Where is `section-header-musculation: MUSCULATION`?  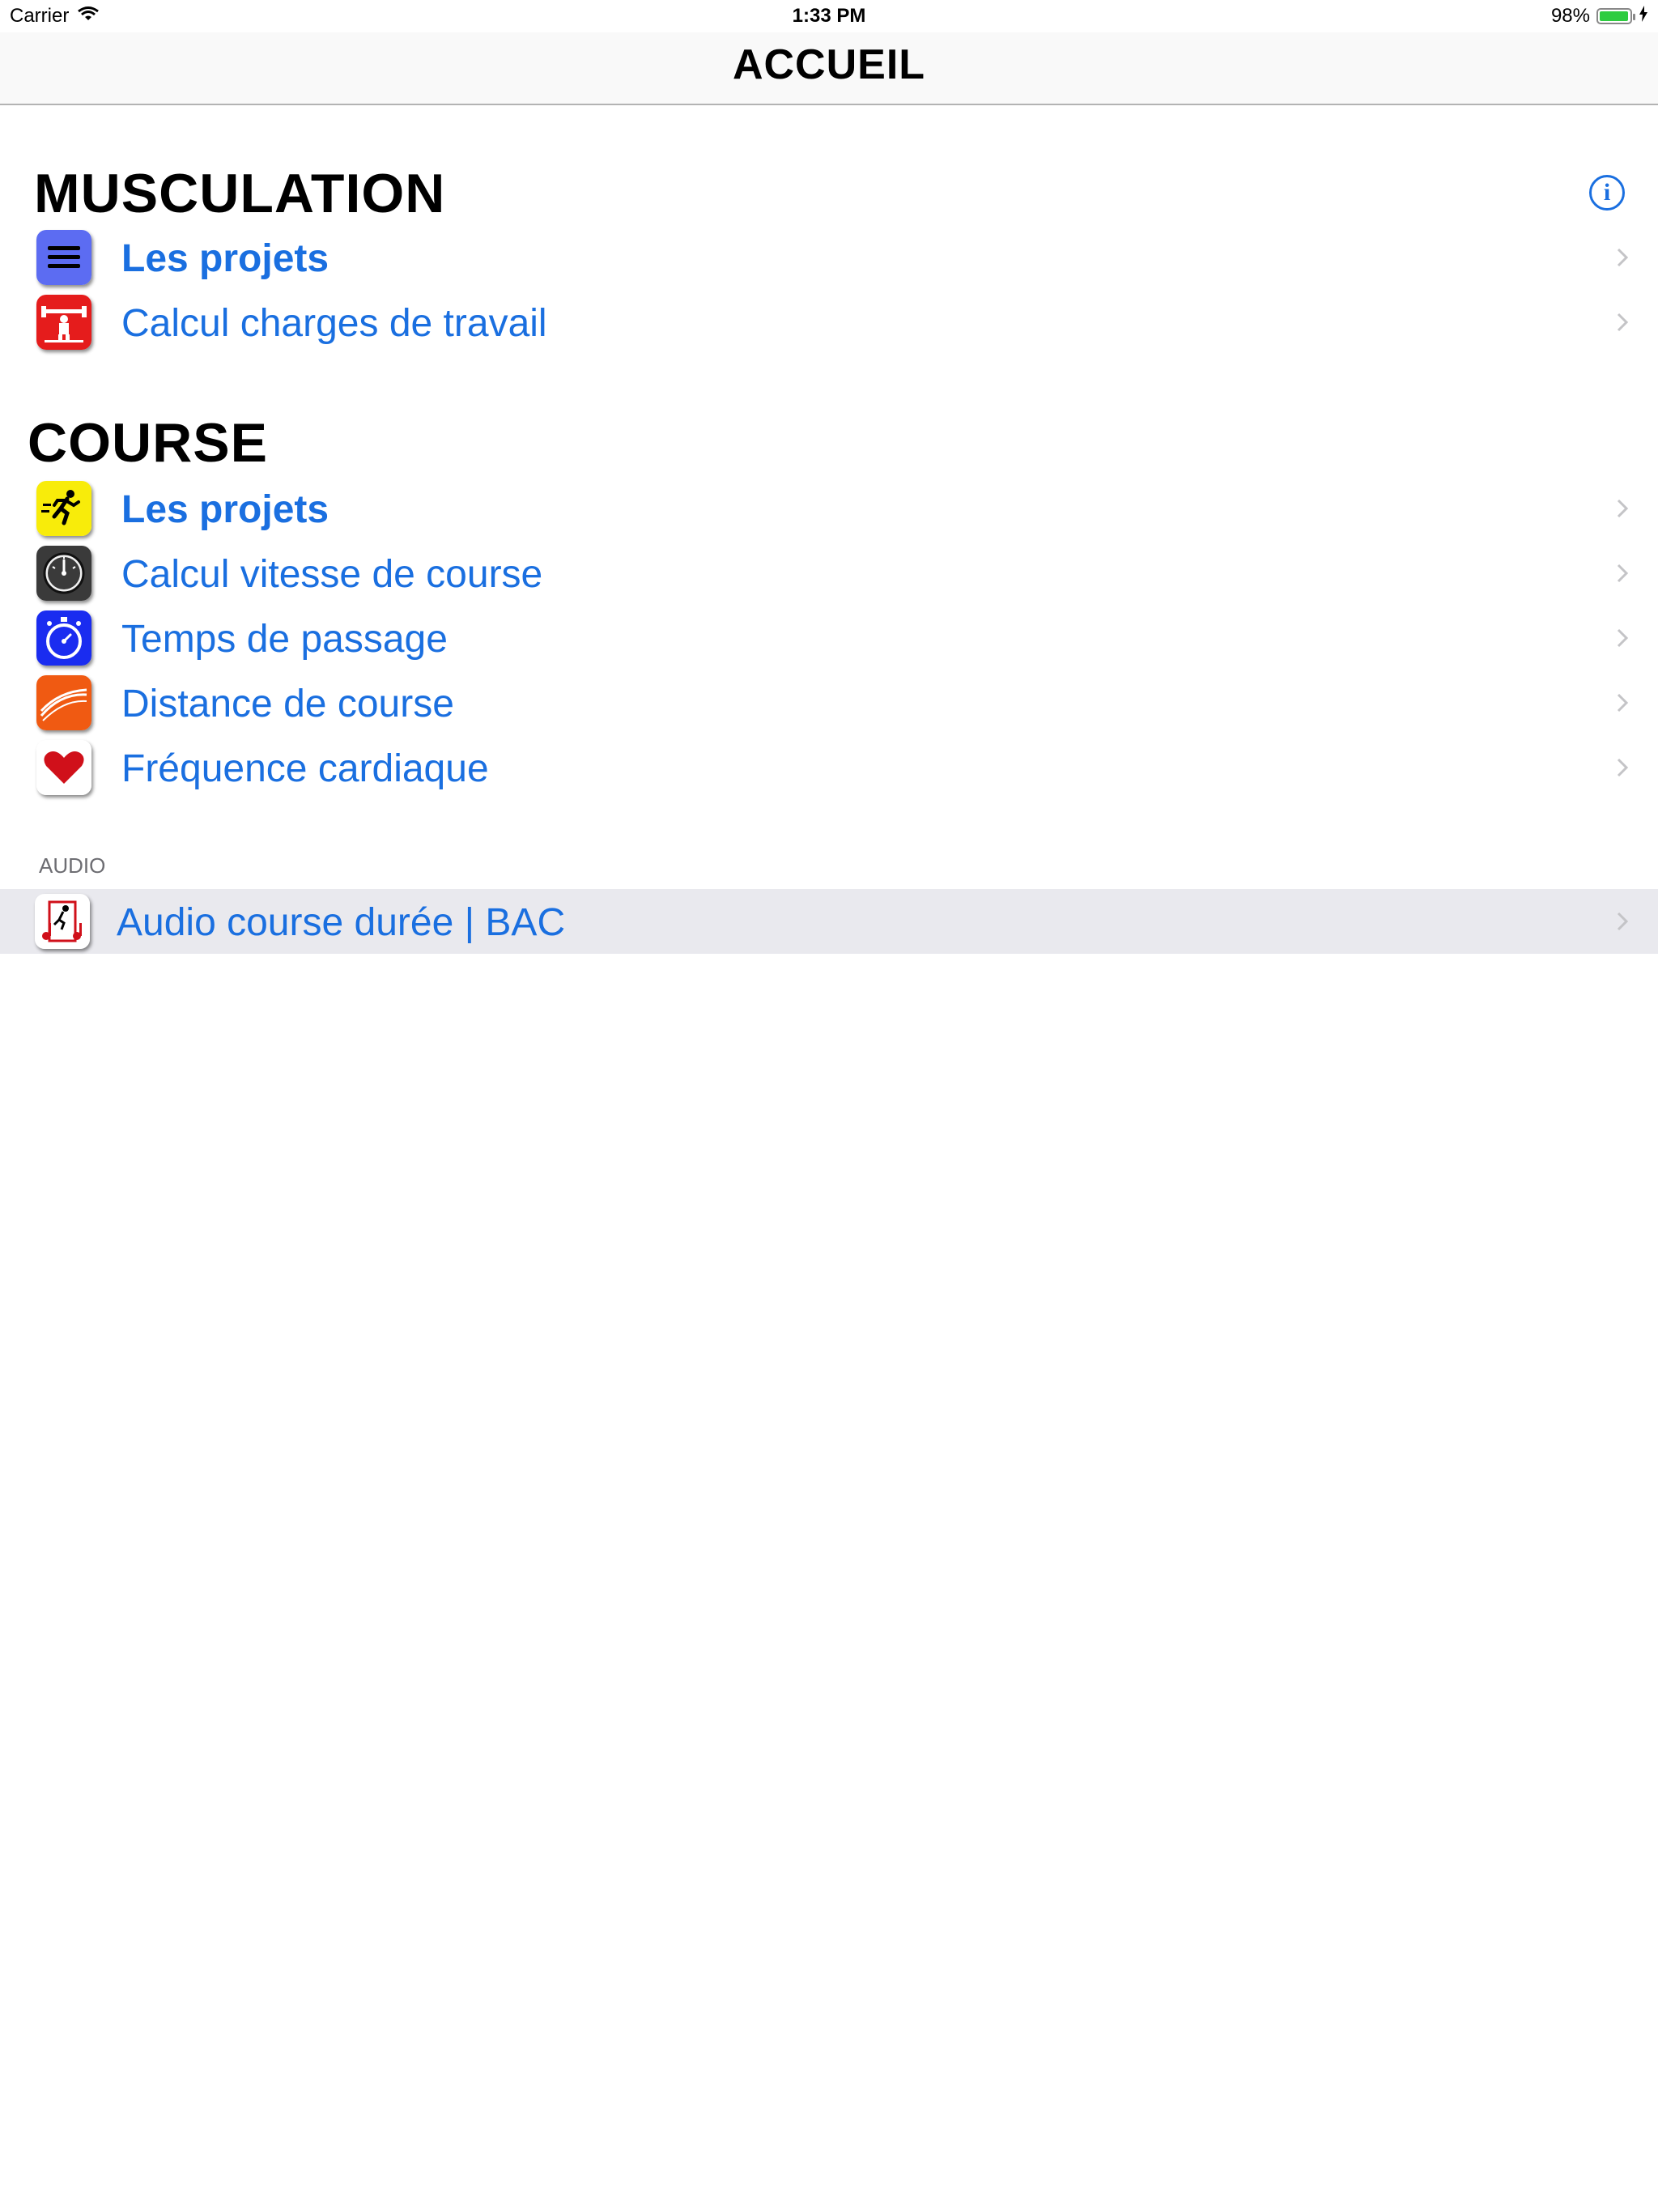
section-header-musculation: MUSCULATION is located at coordinates (240, 194).